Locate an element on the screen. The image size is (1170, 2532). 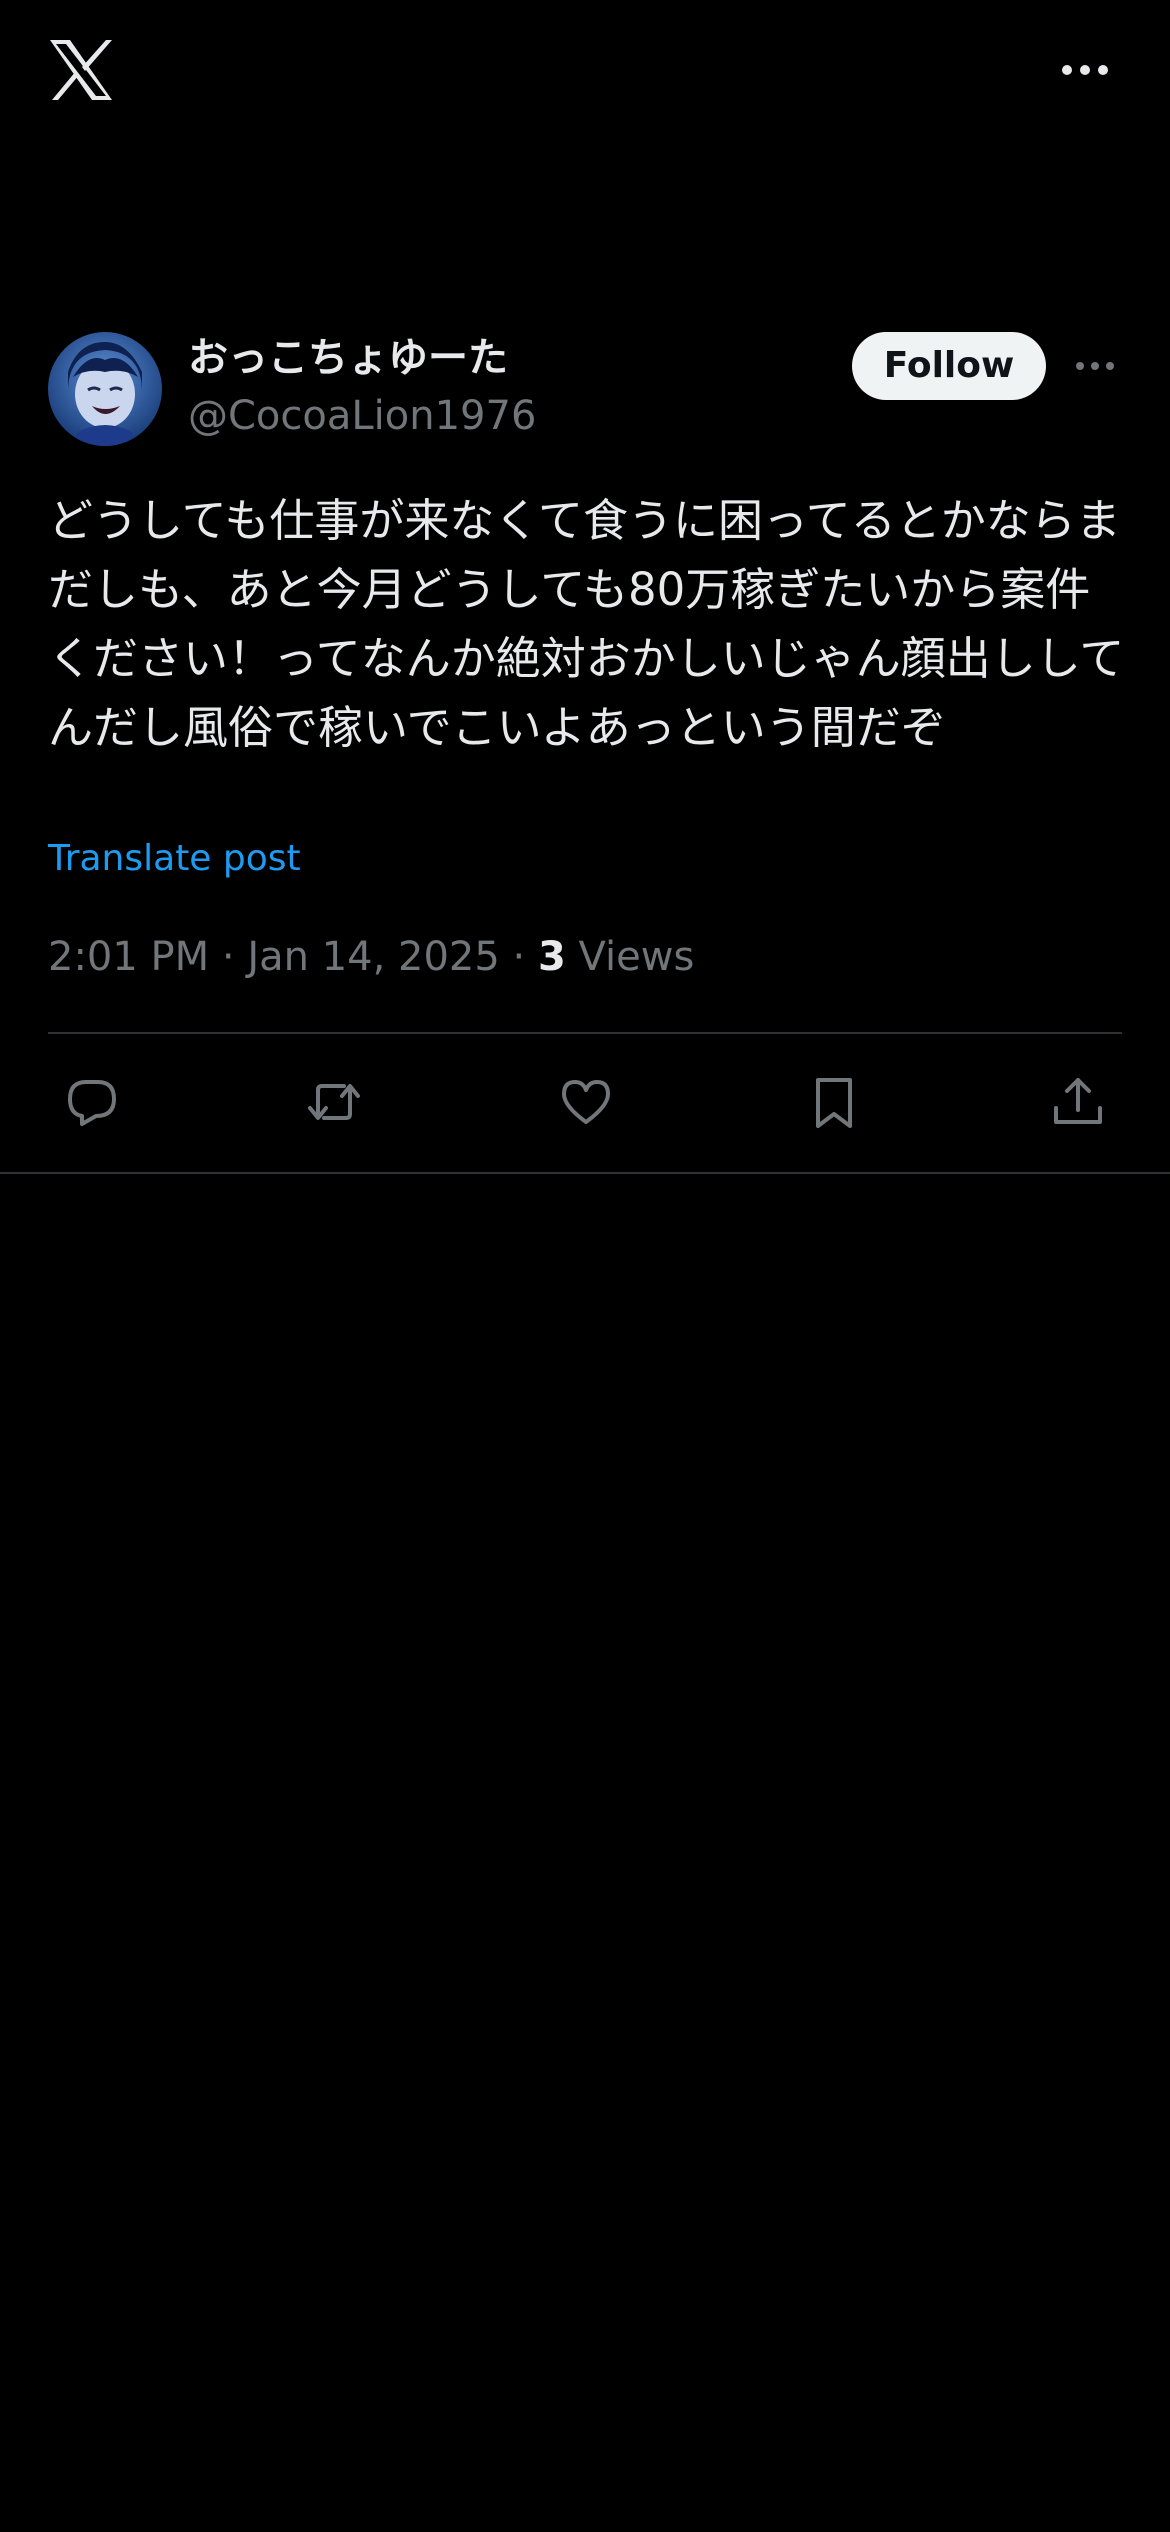
x-logo-icon is located at coordinates (81, 70).